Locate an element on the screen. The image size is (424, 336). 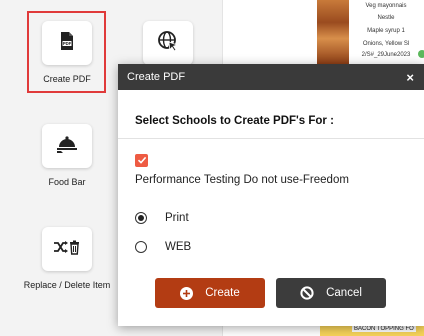
globe-cursor-icon is located at coordinates (168, 43).